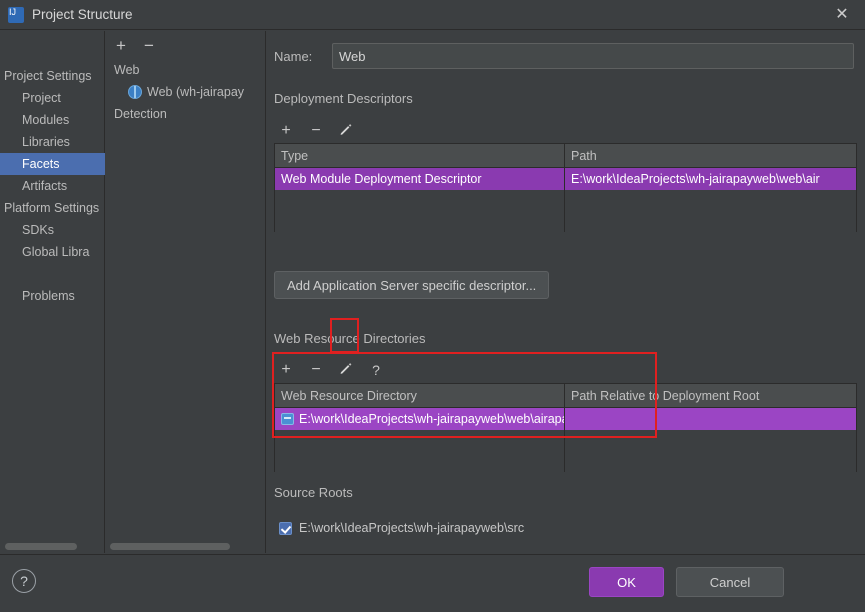 The height and width of the screenshot is (612, 865). Describe the element at coordinates (412, 528) in the screenshot. I see `source-root-label: E:\work\IdeaProjects\wh-jairapayweb\src` at that location.